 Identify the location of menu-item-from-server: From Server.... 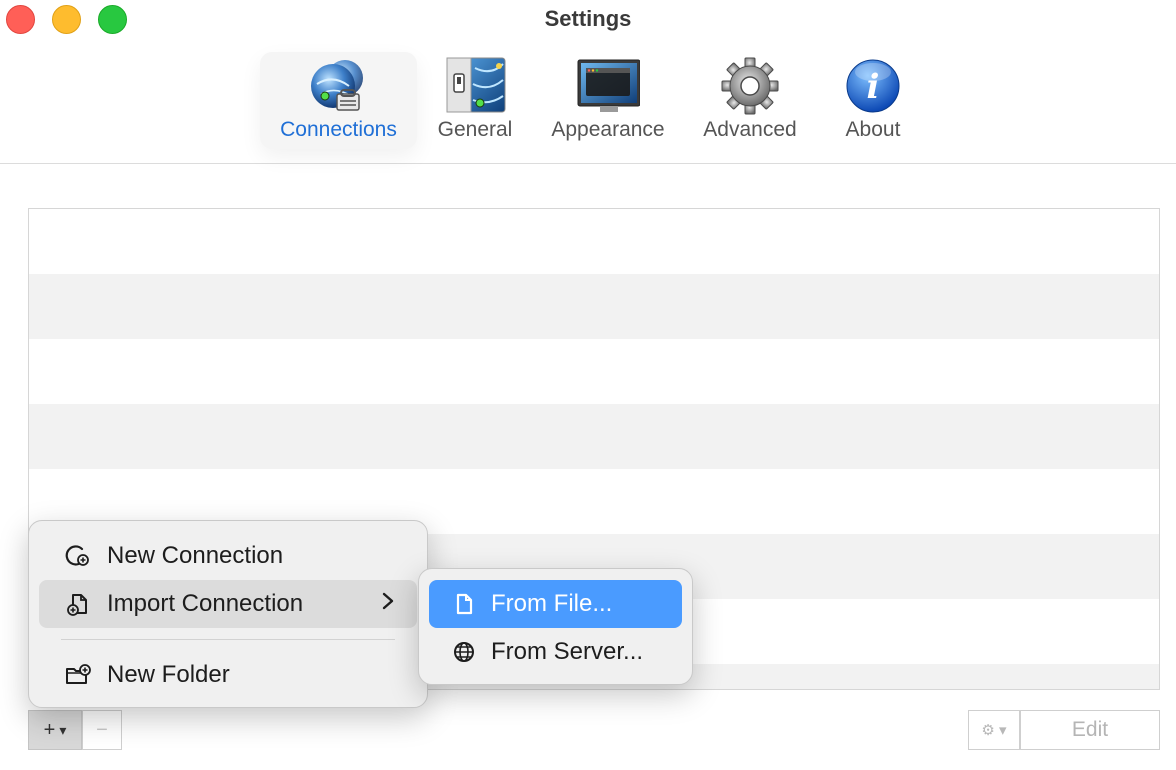
(555, 652).